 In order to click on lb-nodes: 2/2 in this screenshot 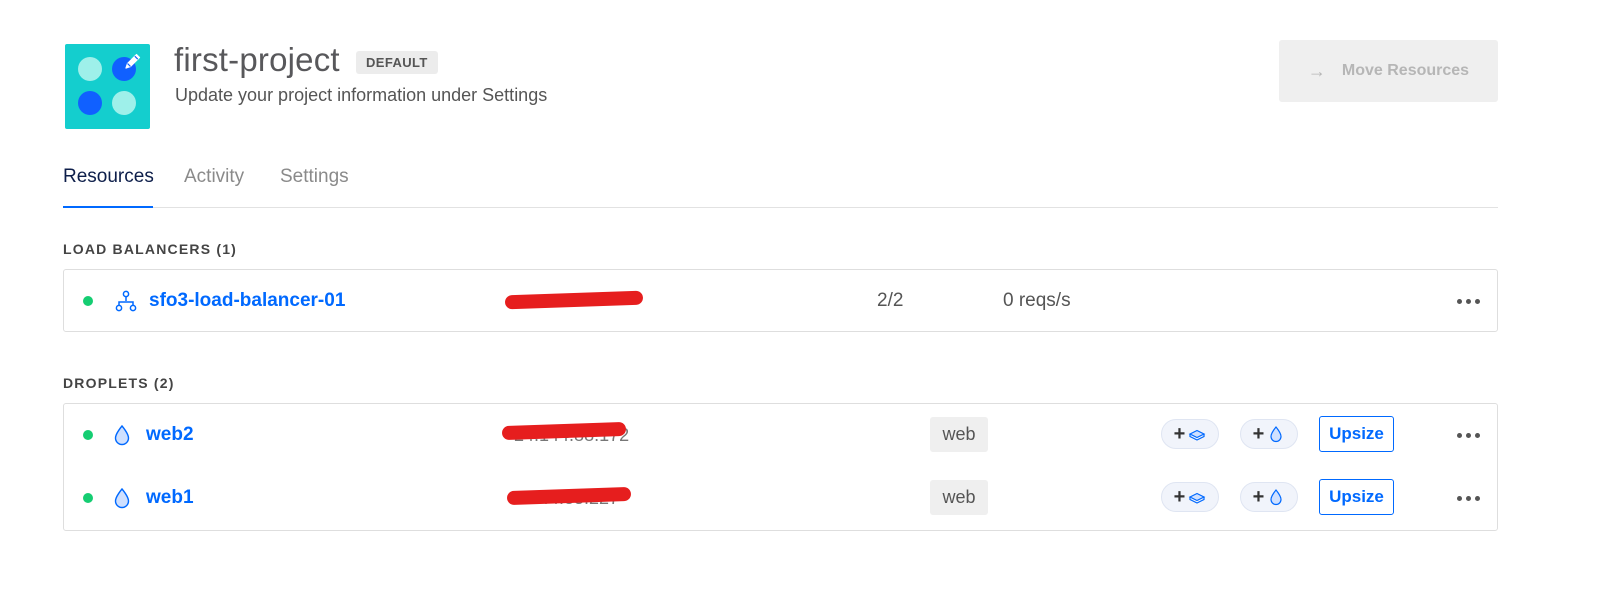, I will do `click(890, 300)`.